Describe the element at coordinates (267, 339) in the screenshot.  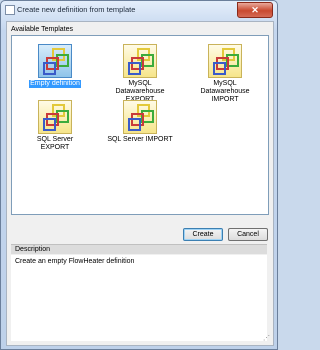
I see `resize-grip-icon: ⋰` at that location.